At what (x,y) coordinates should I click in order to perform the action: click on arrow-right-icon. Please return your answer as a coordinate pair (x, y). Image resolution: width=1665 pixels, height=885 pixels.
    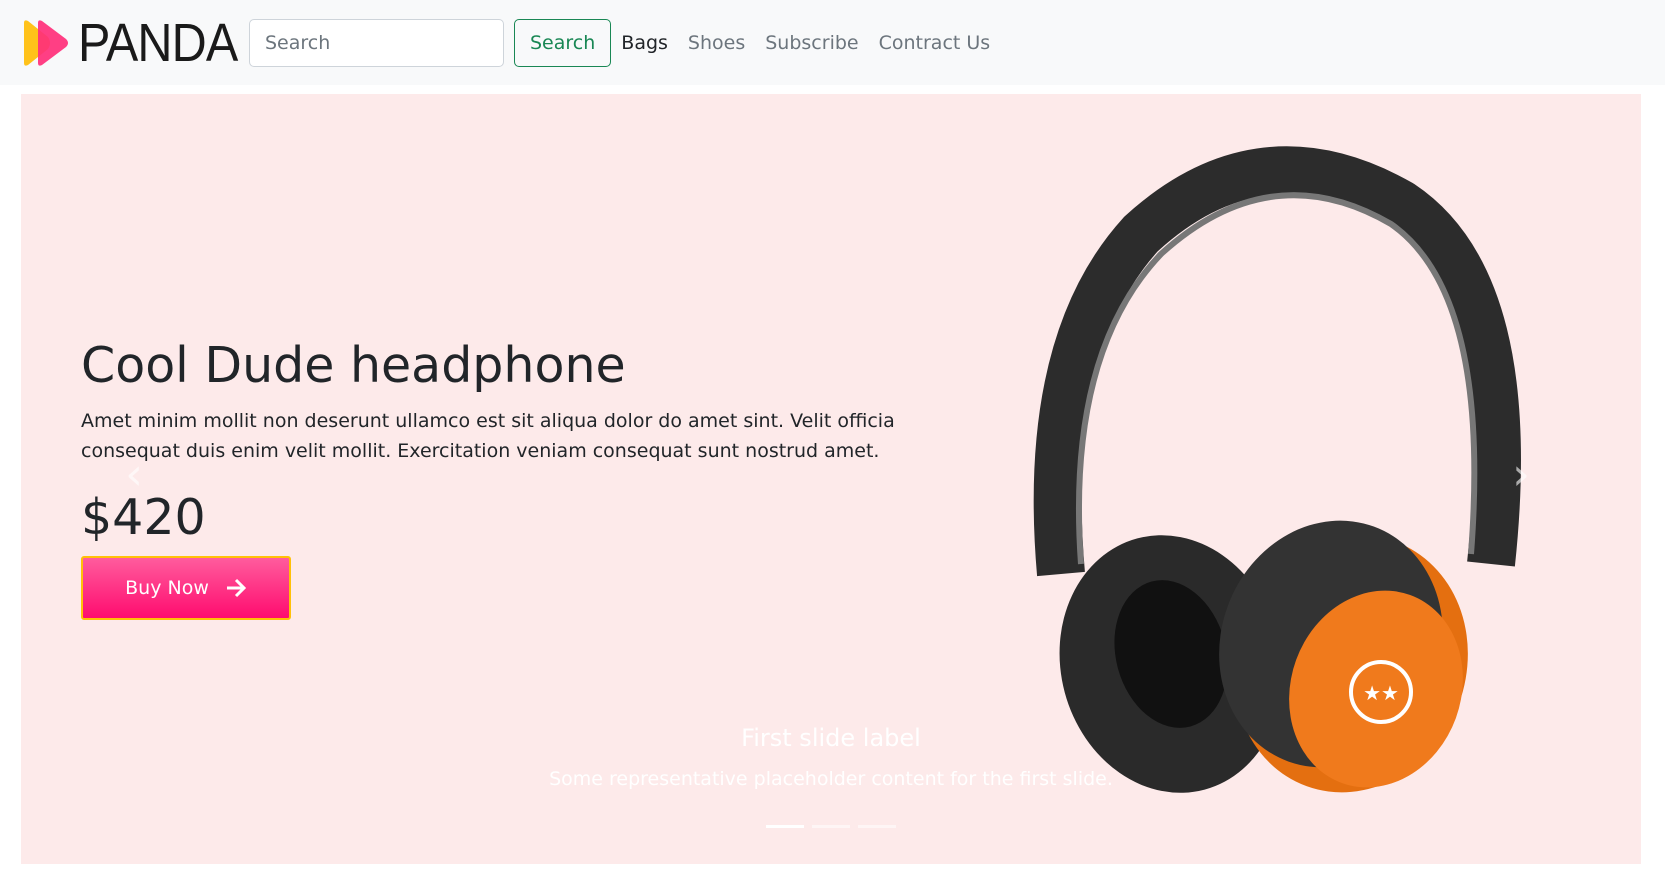
    Looking at the image, I should click on (236, 588).